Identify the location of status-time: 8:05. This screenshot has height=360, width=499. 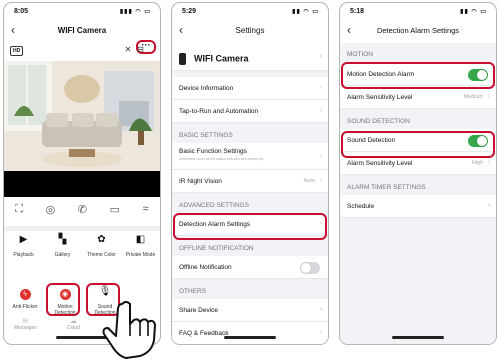
(21, 11).